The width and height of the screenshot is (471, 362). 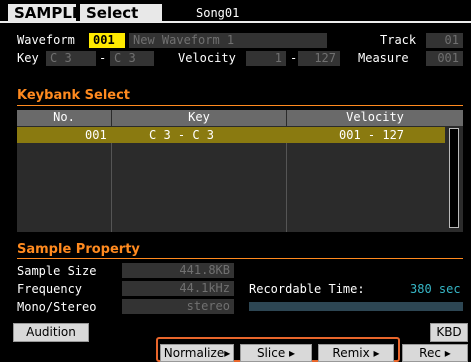 What do you see at coordinates (178, 270) in the screenshot?
I see `sample-size-value: 441.8KB` at bounding box center [178, 270].